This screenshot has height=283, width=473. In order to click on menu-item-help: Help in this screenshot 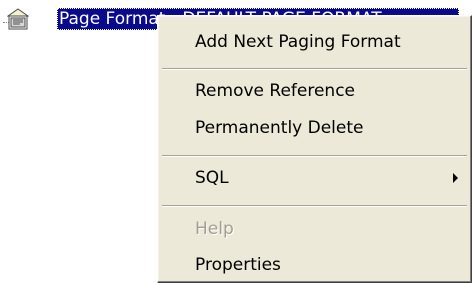, I will do `click(314, 229)`.